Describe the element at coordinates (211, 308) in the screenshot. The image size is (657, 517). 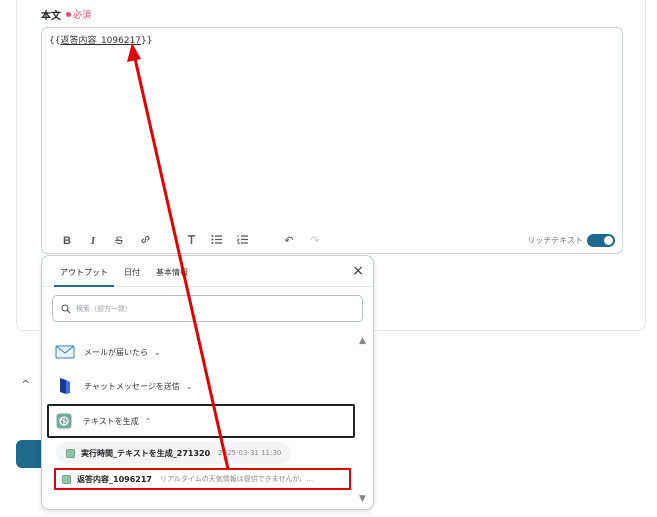
I see `search-input` at that location.